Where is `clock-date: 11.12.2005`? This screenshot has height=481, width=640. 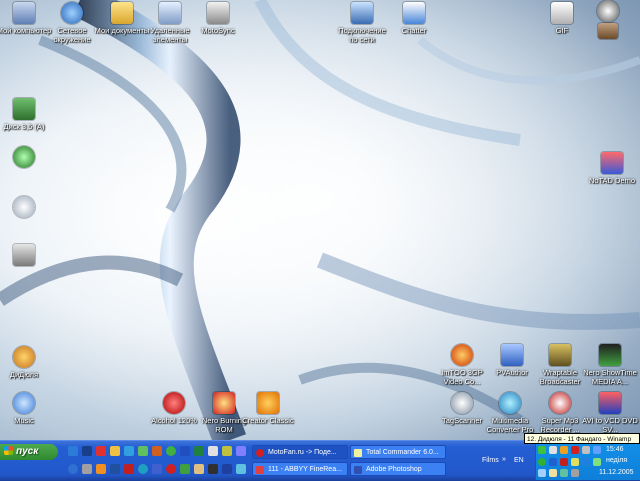
clock-date: 11.12.2005 is located at coordinates (616, 472).